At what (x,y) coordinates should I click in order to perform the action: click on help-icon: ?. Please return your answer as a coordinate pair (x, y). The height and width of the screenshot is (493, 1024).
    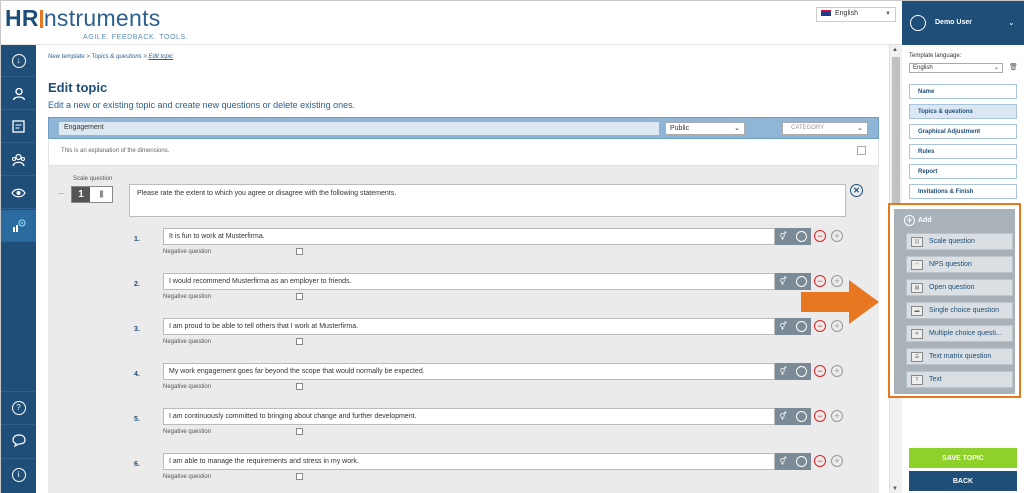
    Looking at the image, I should click on (18, 407).